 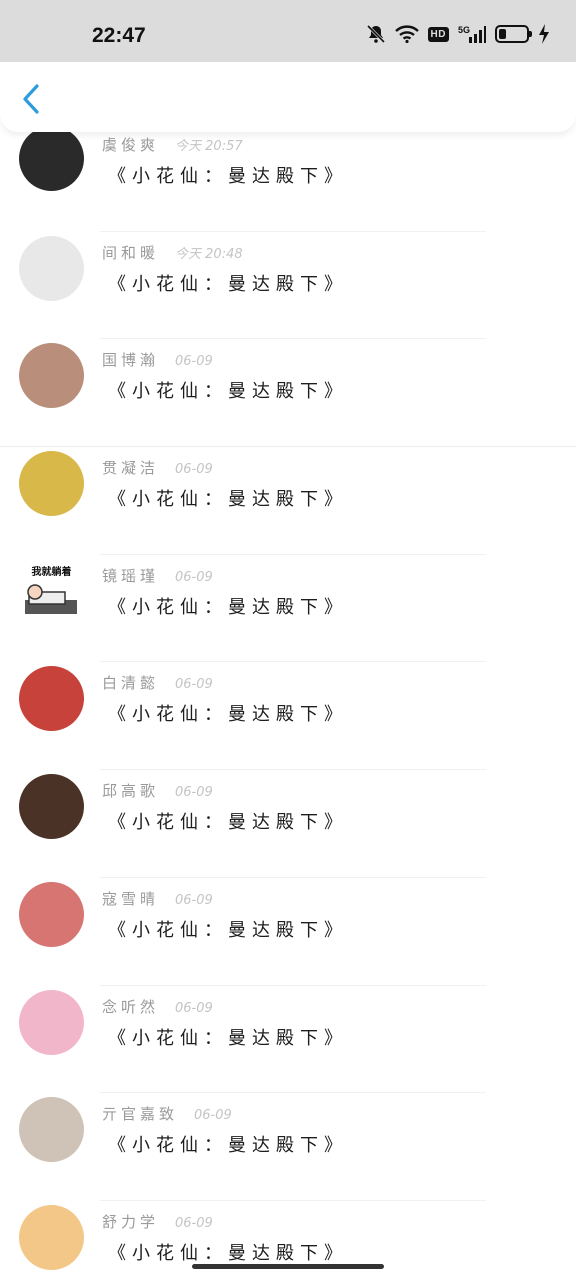 I want to click on list-item: 虞俊爽 今天 20:57 《小花仙：曼达殿下》, so click(x=288, y=178).